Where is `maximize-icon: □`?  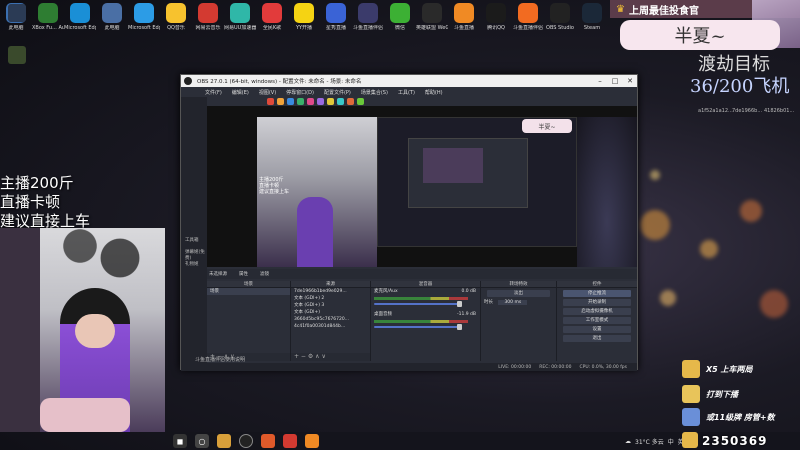 maximize-icon: □ is located at coordinates (615, 81).